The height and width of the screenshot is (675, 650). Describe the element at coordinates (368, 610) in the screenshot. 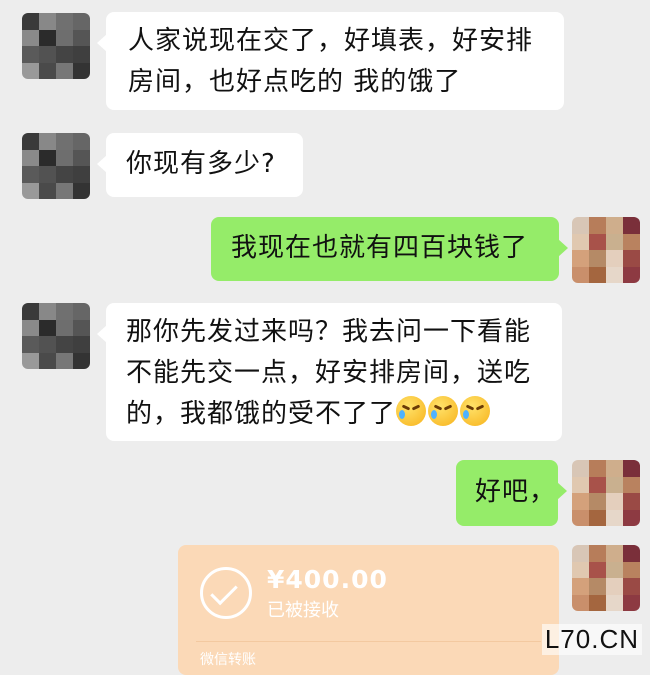

I see `transfer-card: ¥400.00 已被接收 微信转账` at that location.